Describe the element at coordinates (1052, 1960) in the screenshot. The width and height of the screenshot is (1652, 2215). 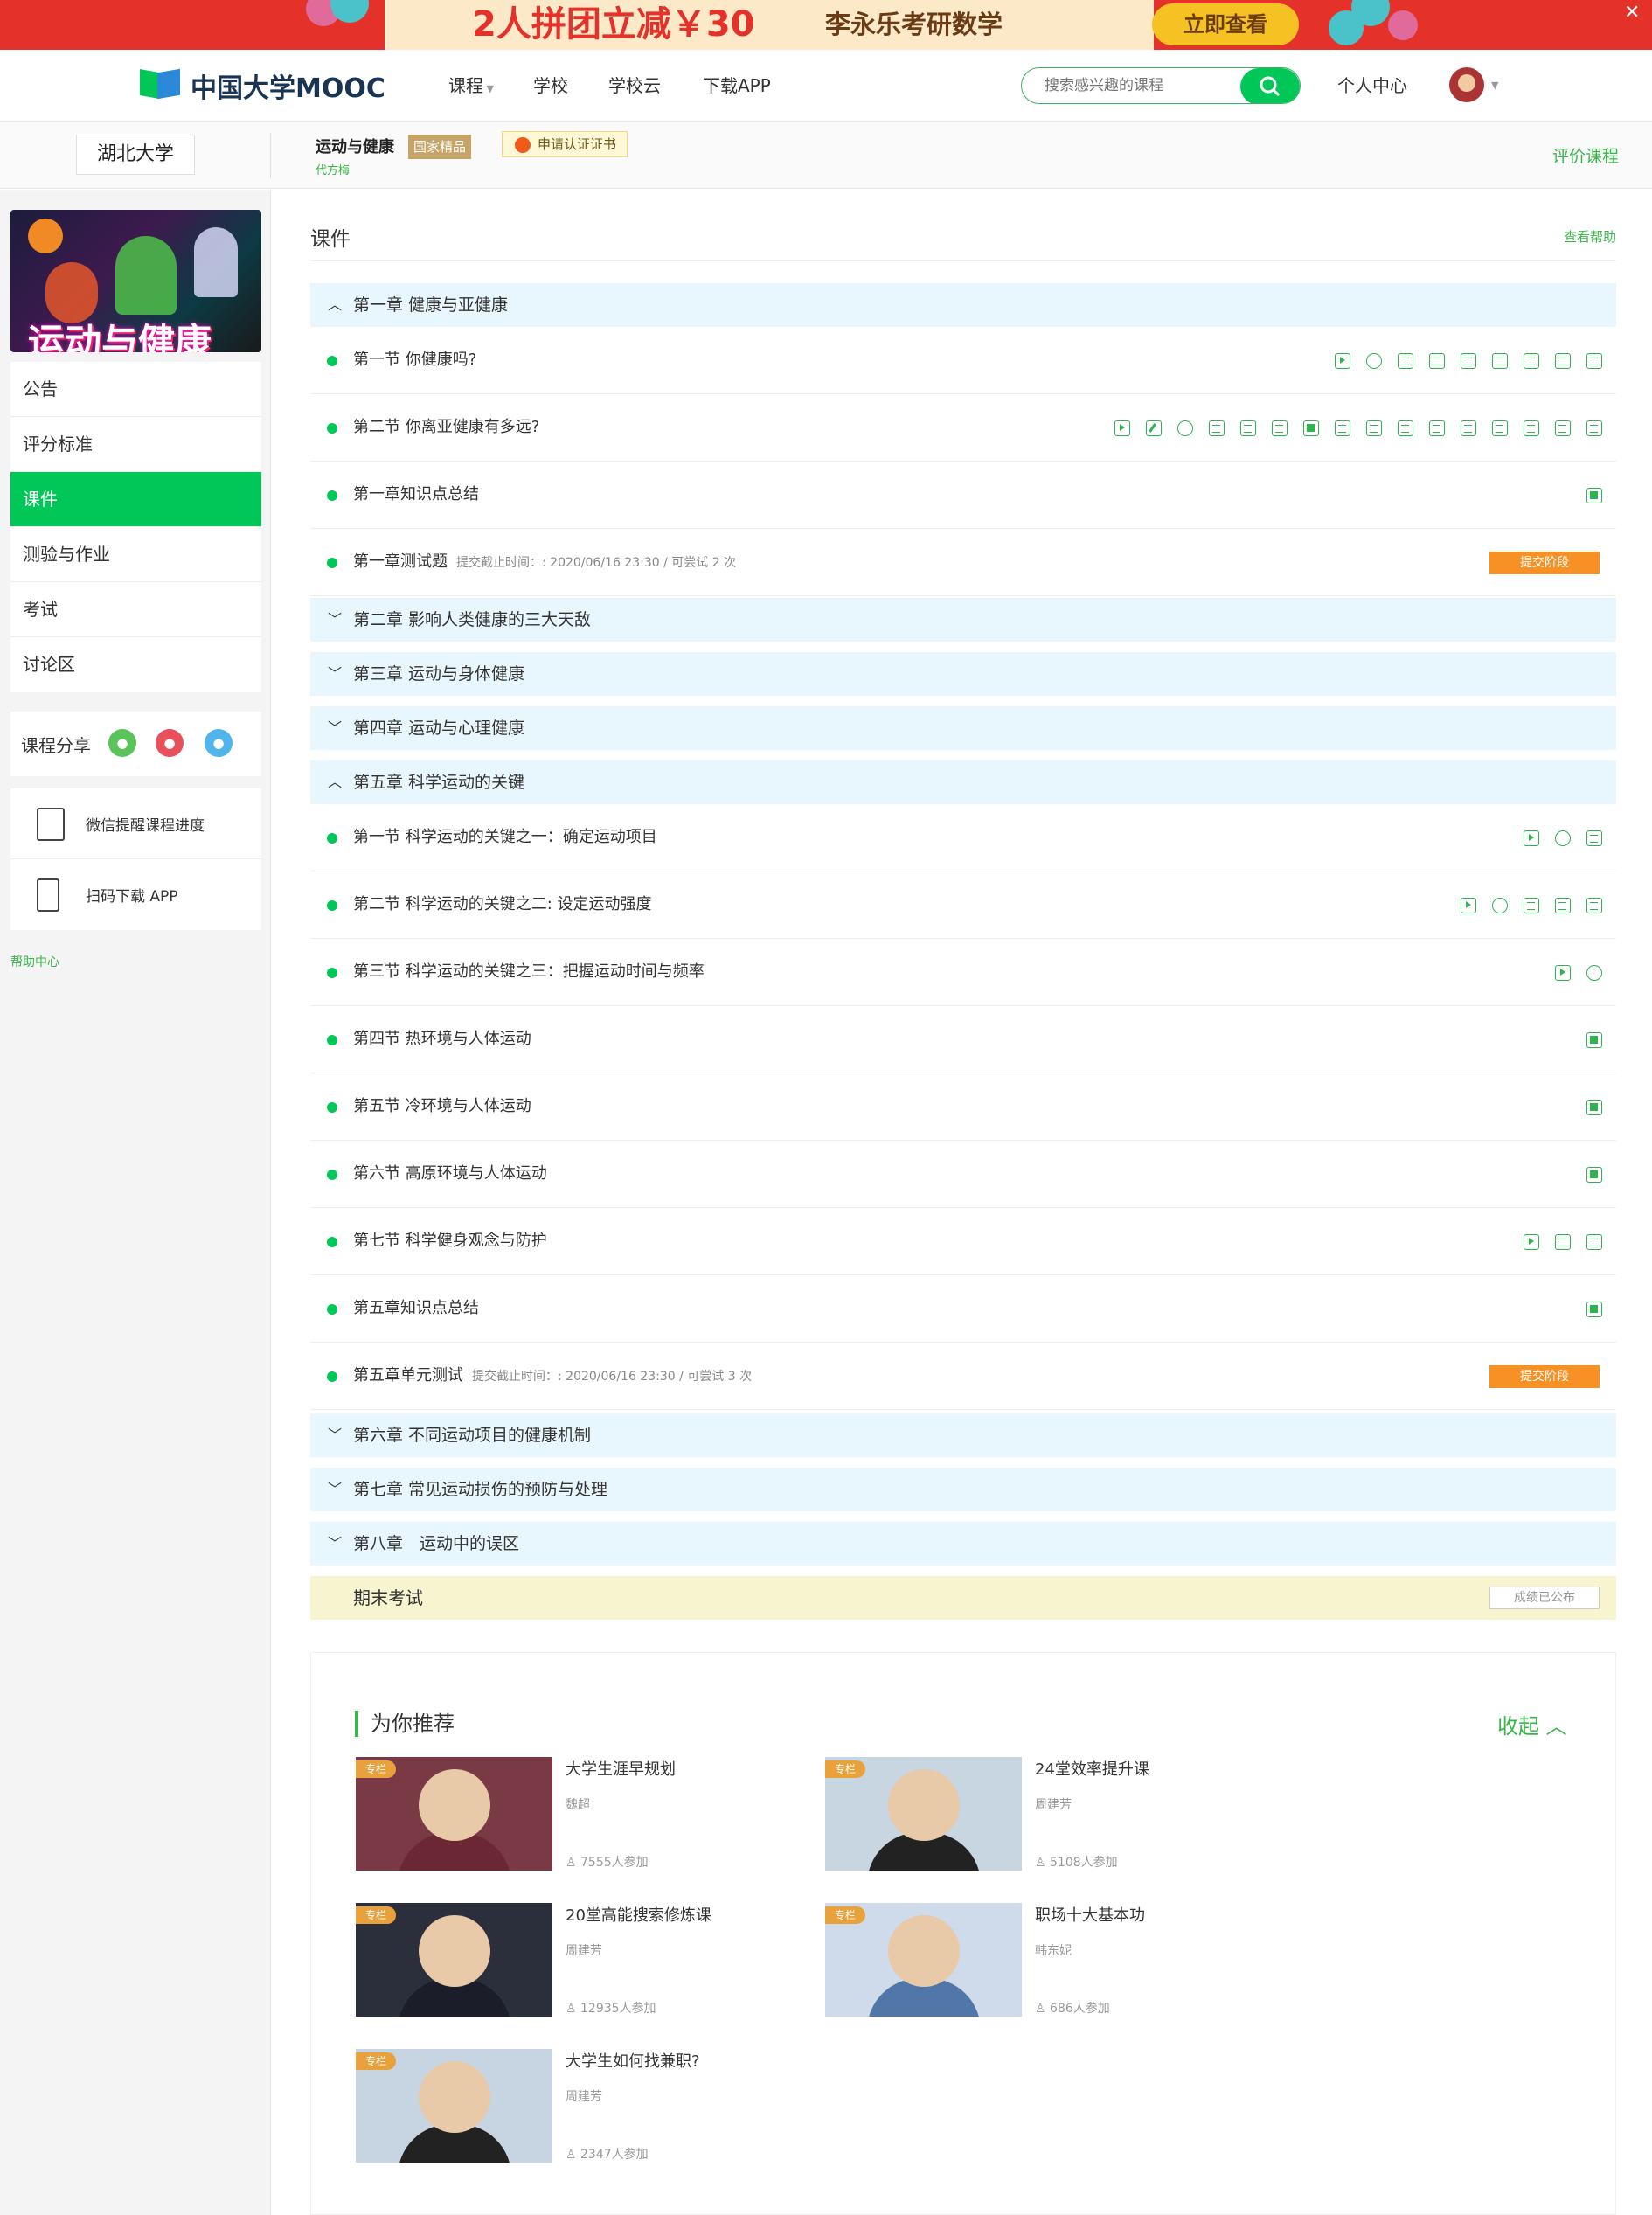
I see `recommend-card: 专栏 职场十大基本功 韩东妮 ♙ 686人参加` at that location.